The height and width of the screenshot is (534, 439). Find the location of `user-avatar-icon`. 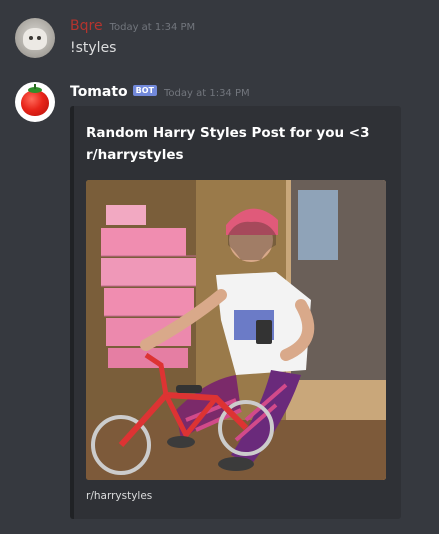

user-avatar-icon is located at coordinates (35, 38).